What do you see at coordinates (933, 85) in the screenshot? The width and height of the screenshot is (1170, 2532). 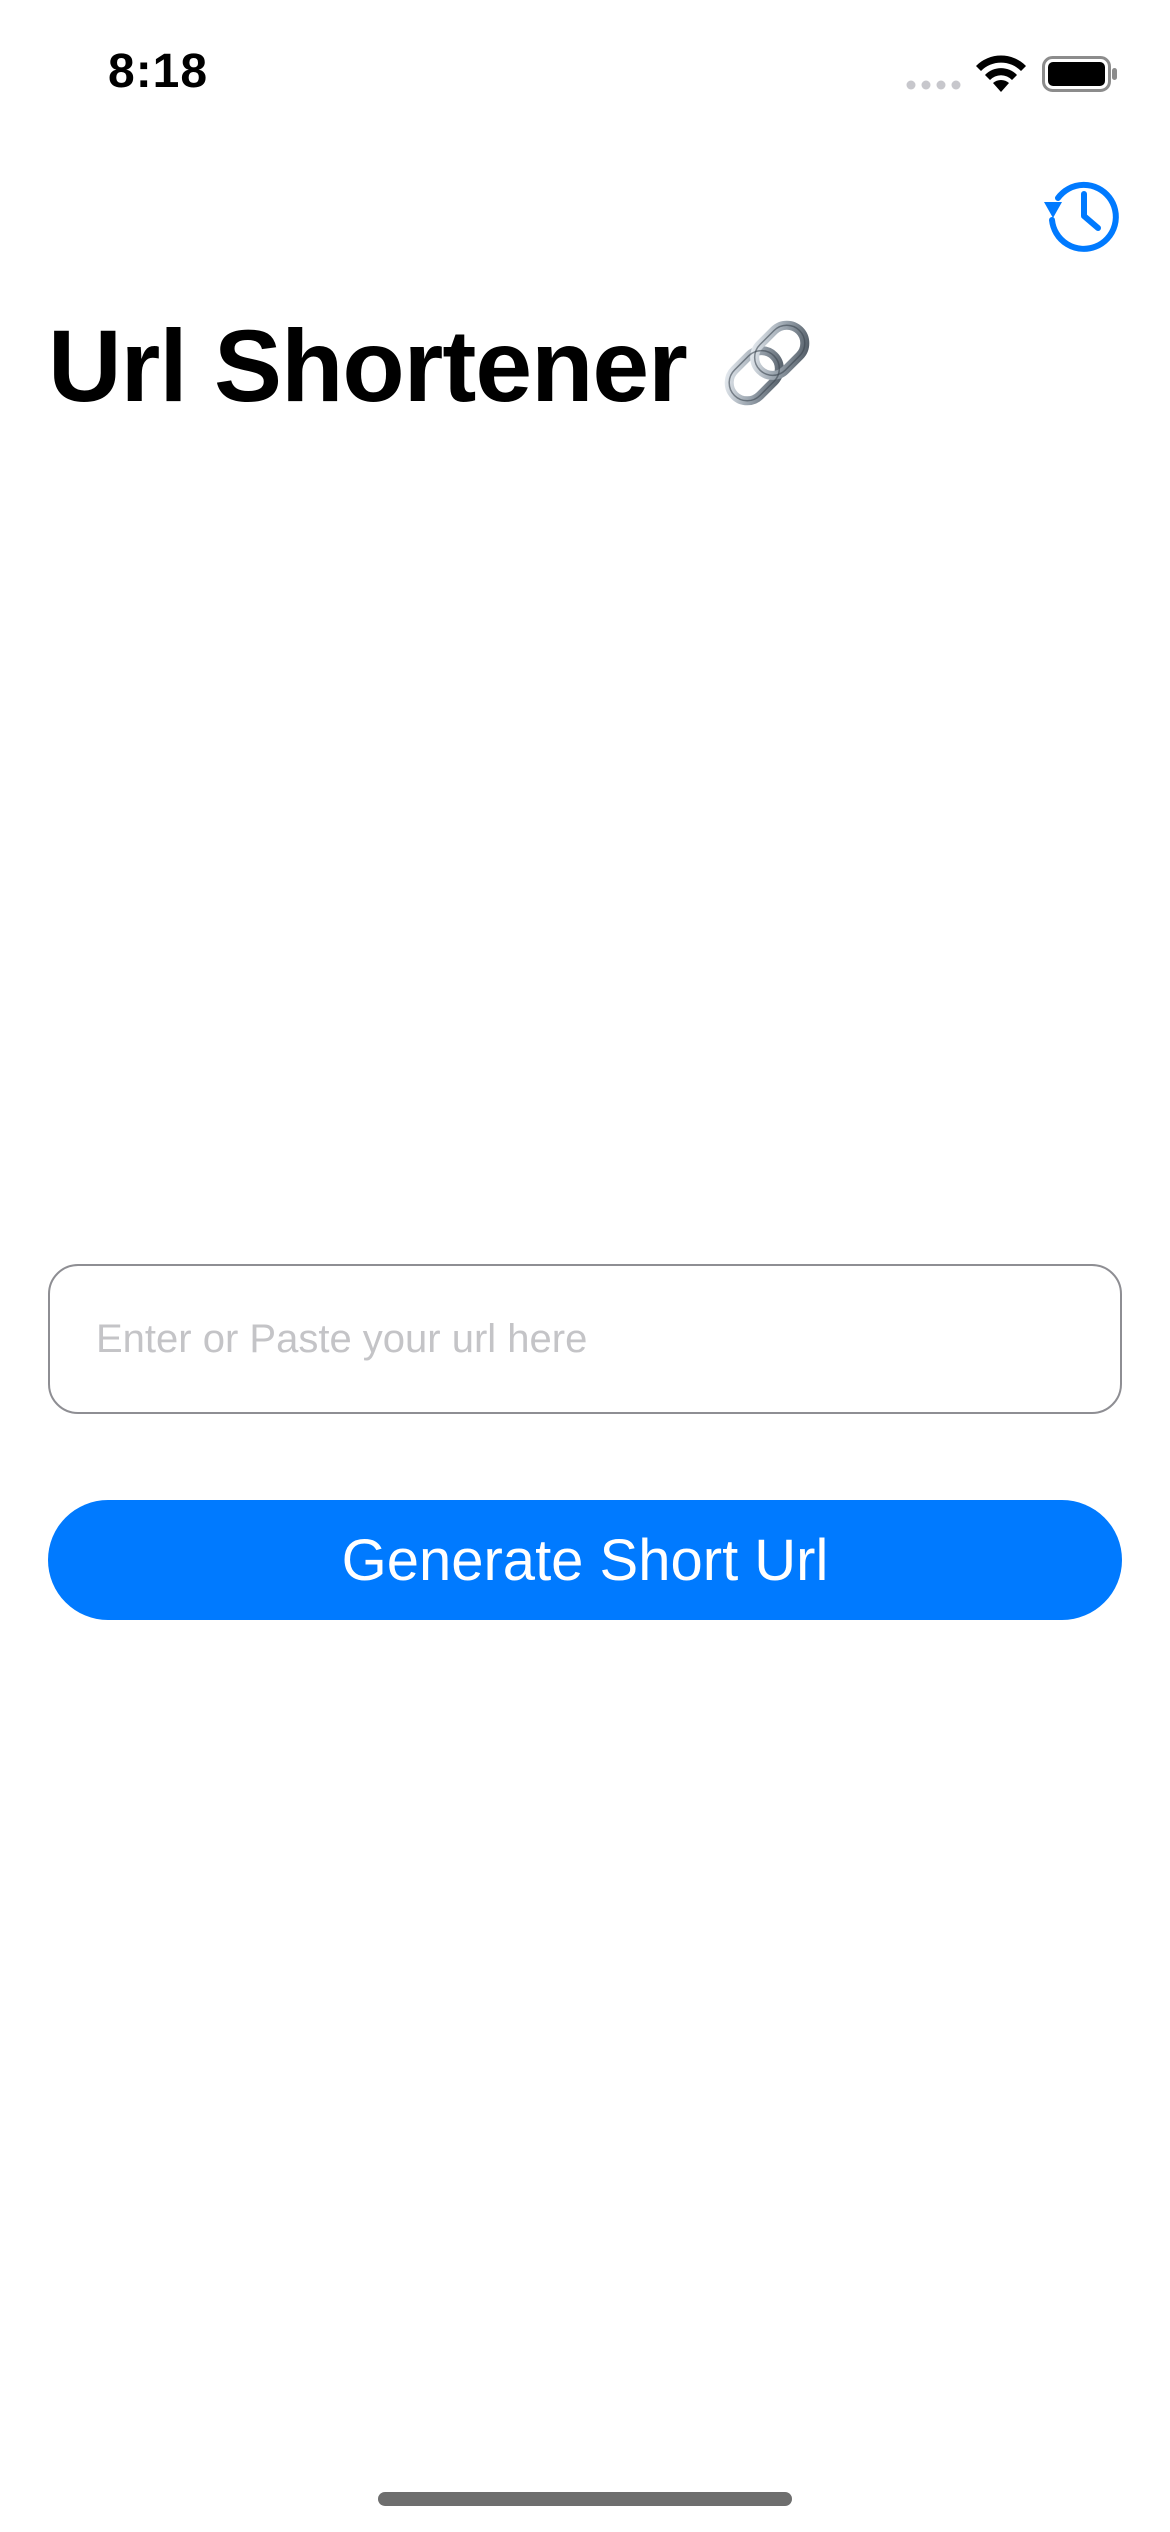 I see `cellular-signal-icon` at bounding box center [933, 85].